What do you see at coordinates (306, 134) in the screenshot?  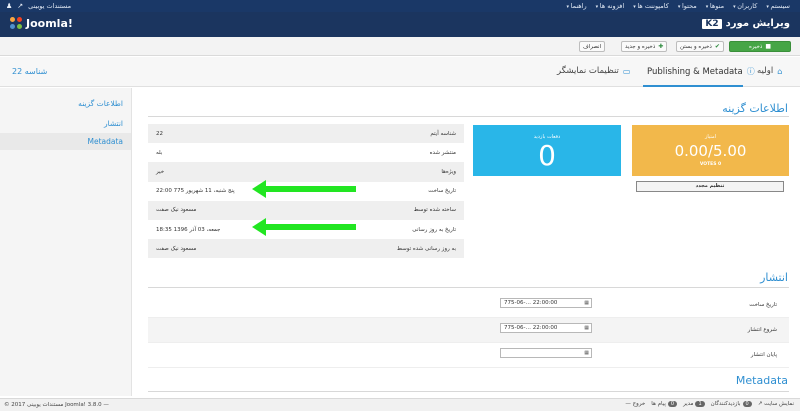 I see `table-row: 22 شناسه آیتم` at bounding box center [306, 134].